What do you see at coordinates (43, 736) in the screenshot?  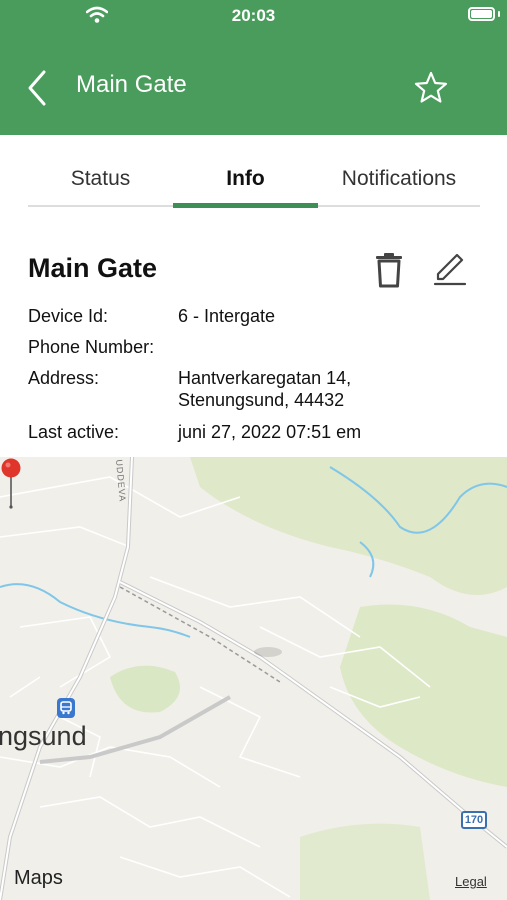 I see `map-city-label: ngsund` at bounding box center [43, 736].